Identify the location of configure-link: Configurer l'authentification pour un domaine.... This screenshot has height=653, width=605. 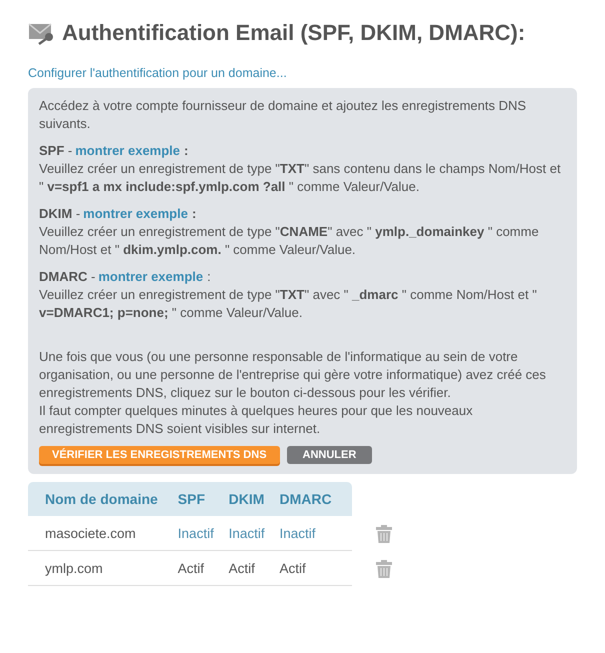
(157, 73).